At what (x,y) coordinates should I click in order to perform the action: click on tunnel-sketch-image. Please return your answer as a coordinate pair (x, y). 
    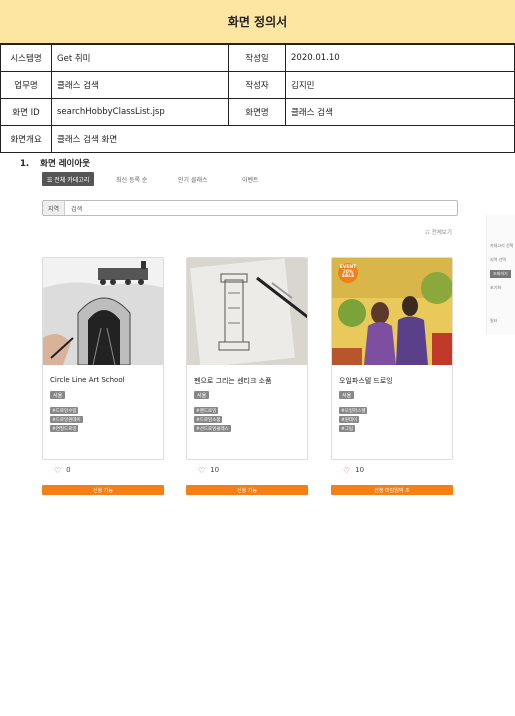
    Looking at the image, I should click on (103, 311).